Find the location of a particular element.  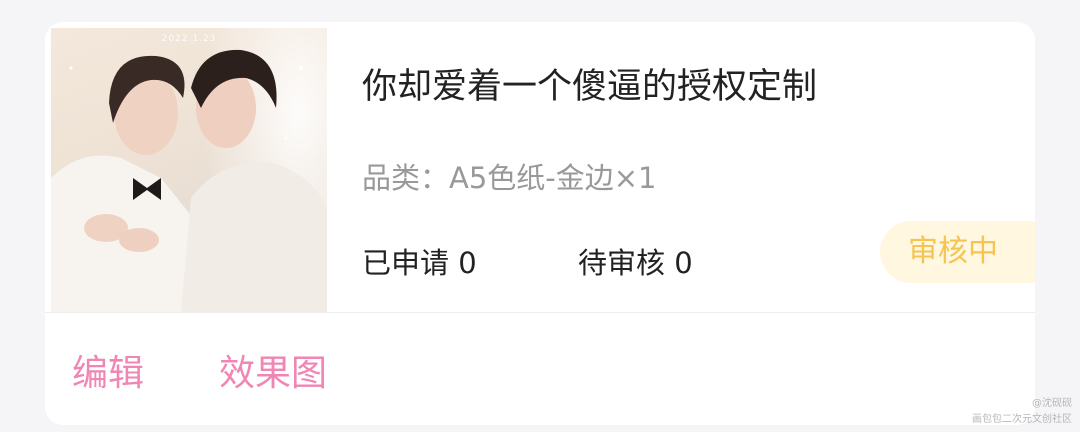

applied-count: 已申请 0 is located at coordinates (419, 263).